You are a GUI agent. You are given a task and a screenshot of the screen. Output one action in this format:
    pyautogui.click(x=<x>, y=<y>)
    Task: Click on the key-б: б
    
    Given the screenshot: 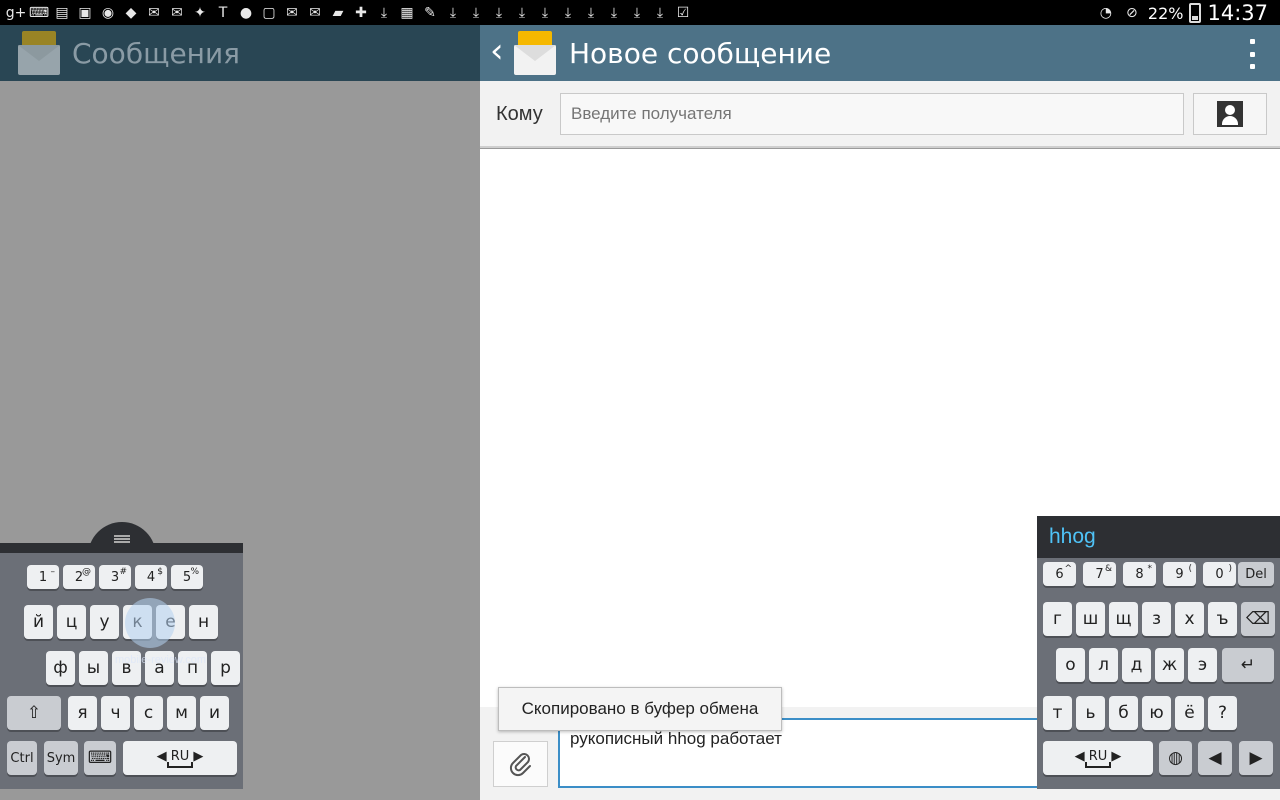 What is the action you would take?
    pyautogui.click(x=1123, y=713)
    